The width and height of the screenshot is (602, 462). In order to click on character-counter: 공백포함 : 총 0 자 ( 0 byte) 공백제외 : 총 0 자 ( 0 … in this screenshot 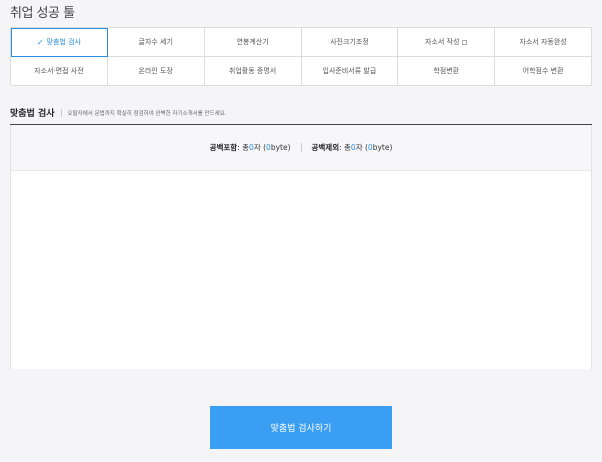, I will do `click(301, 148)`.